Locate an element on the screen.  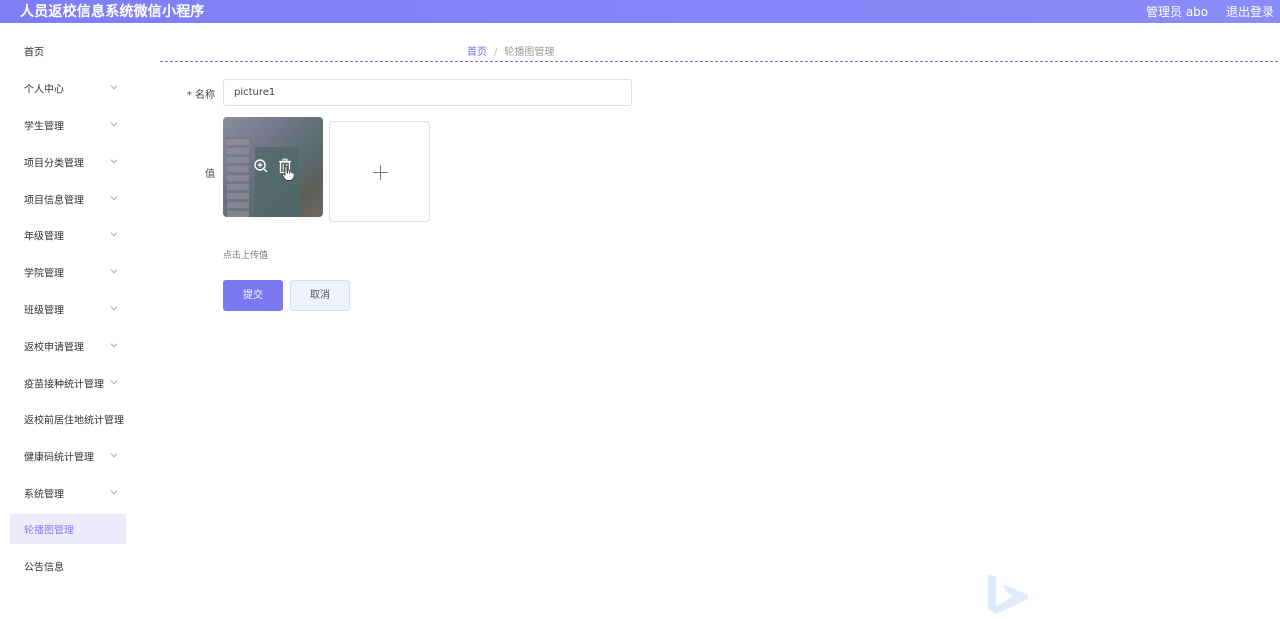
name-field-label: * 名称 is located at coordinates (200, 95).